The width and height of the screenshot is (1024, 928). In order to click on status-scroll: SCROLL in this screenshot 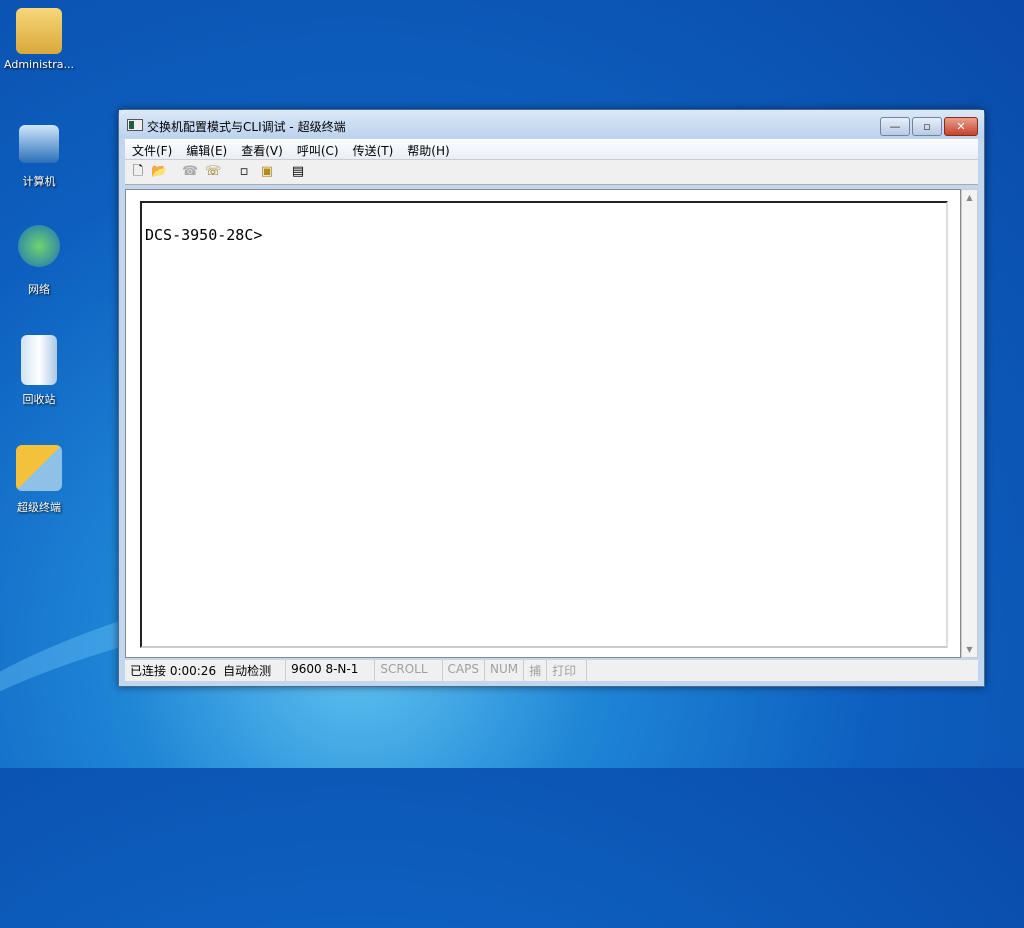, I will do `click(409, 670)`.